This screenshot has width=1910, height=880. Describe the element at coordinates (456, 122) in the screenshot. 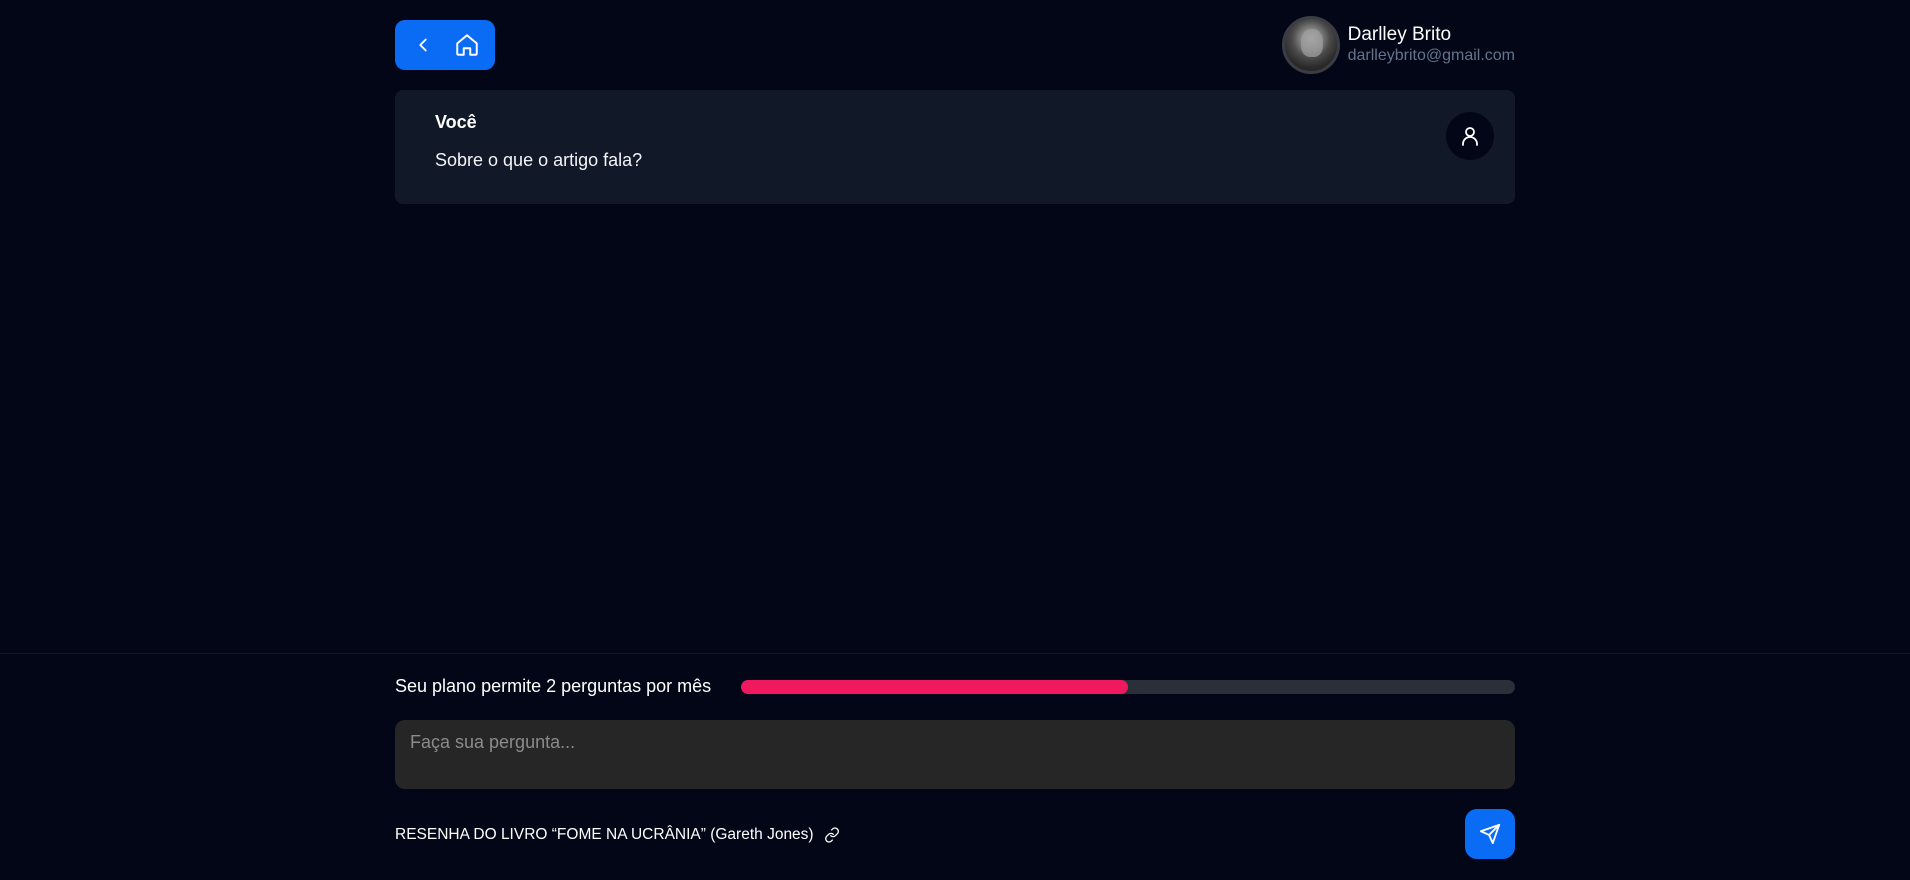

I see `message-author: Você` at that location.